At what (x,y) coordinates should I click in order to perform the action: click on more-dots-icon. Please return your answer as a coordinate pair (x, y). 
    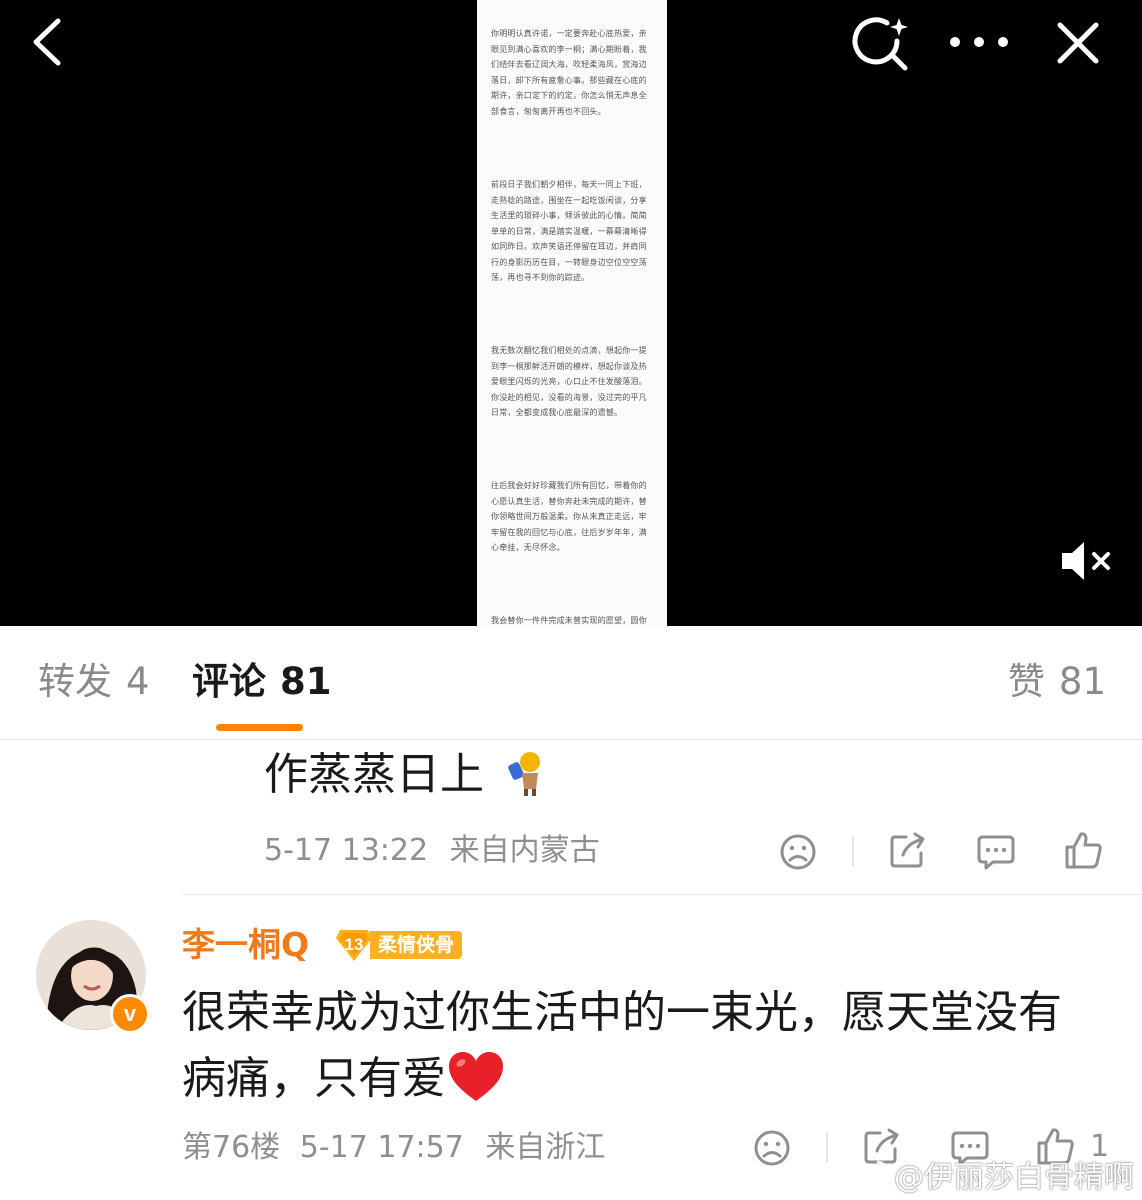
    Looking at the image, I should click on (979, 42).